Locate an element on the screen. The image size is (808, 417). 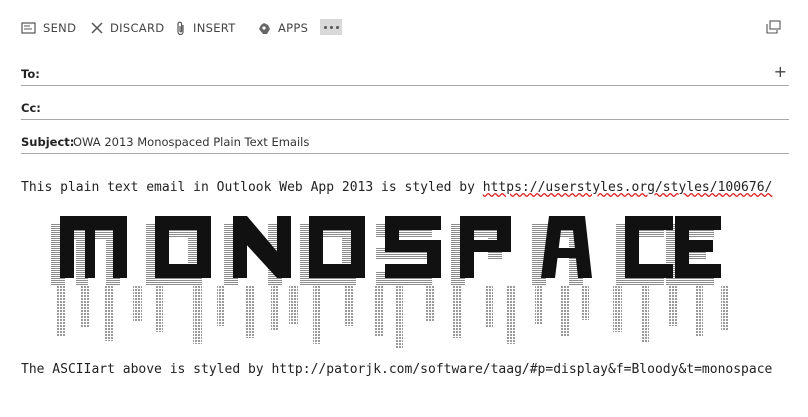
userstyles-link: https://userstyles.org/styles/100676/ is located at coordinates (628, 187).